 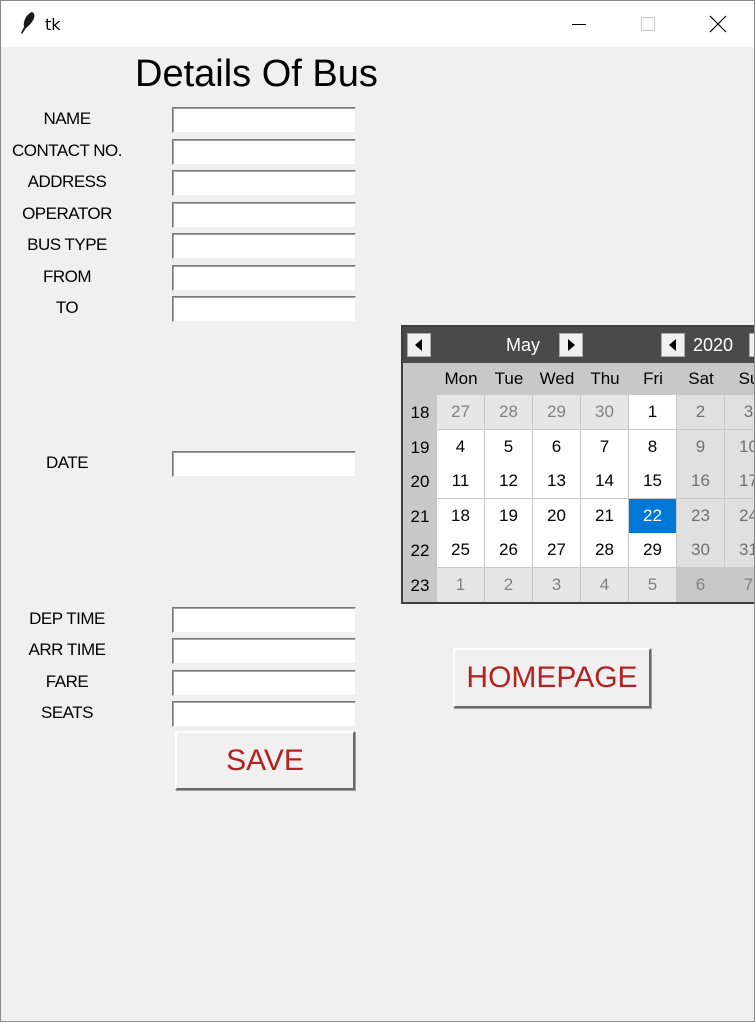 What do you see at coordinates (509, 481) in the screenshot?
I see `calendar-day: 12` at bounding box center [509, 481].